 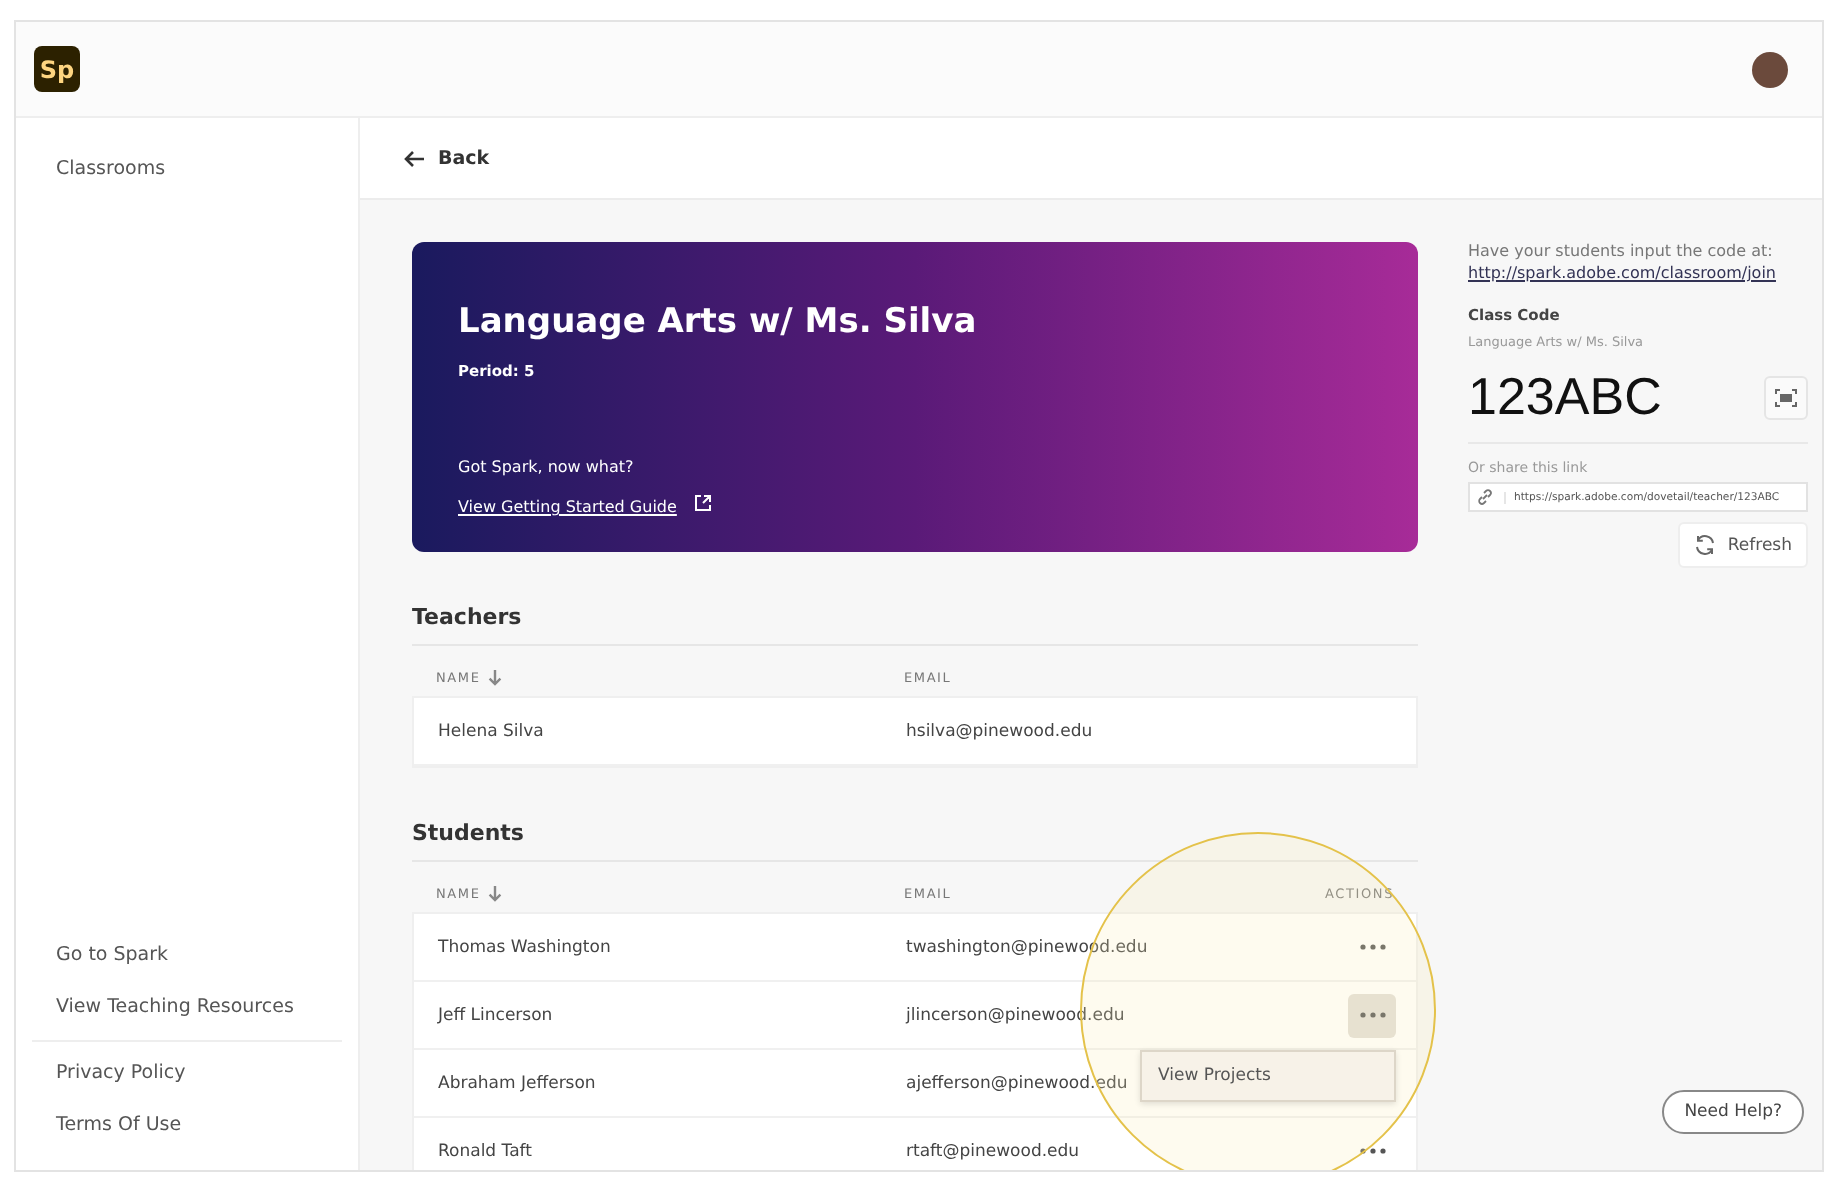 What do you see at coordinates (495, 1015) in the screenshot?
I see `table-cell: Jeff Lincerson` at bounding box center [495, 1015].